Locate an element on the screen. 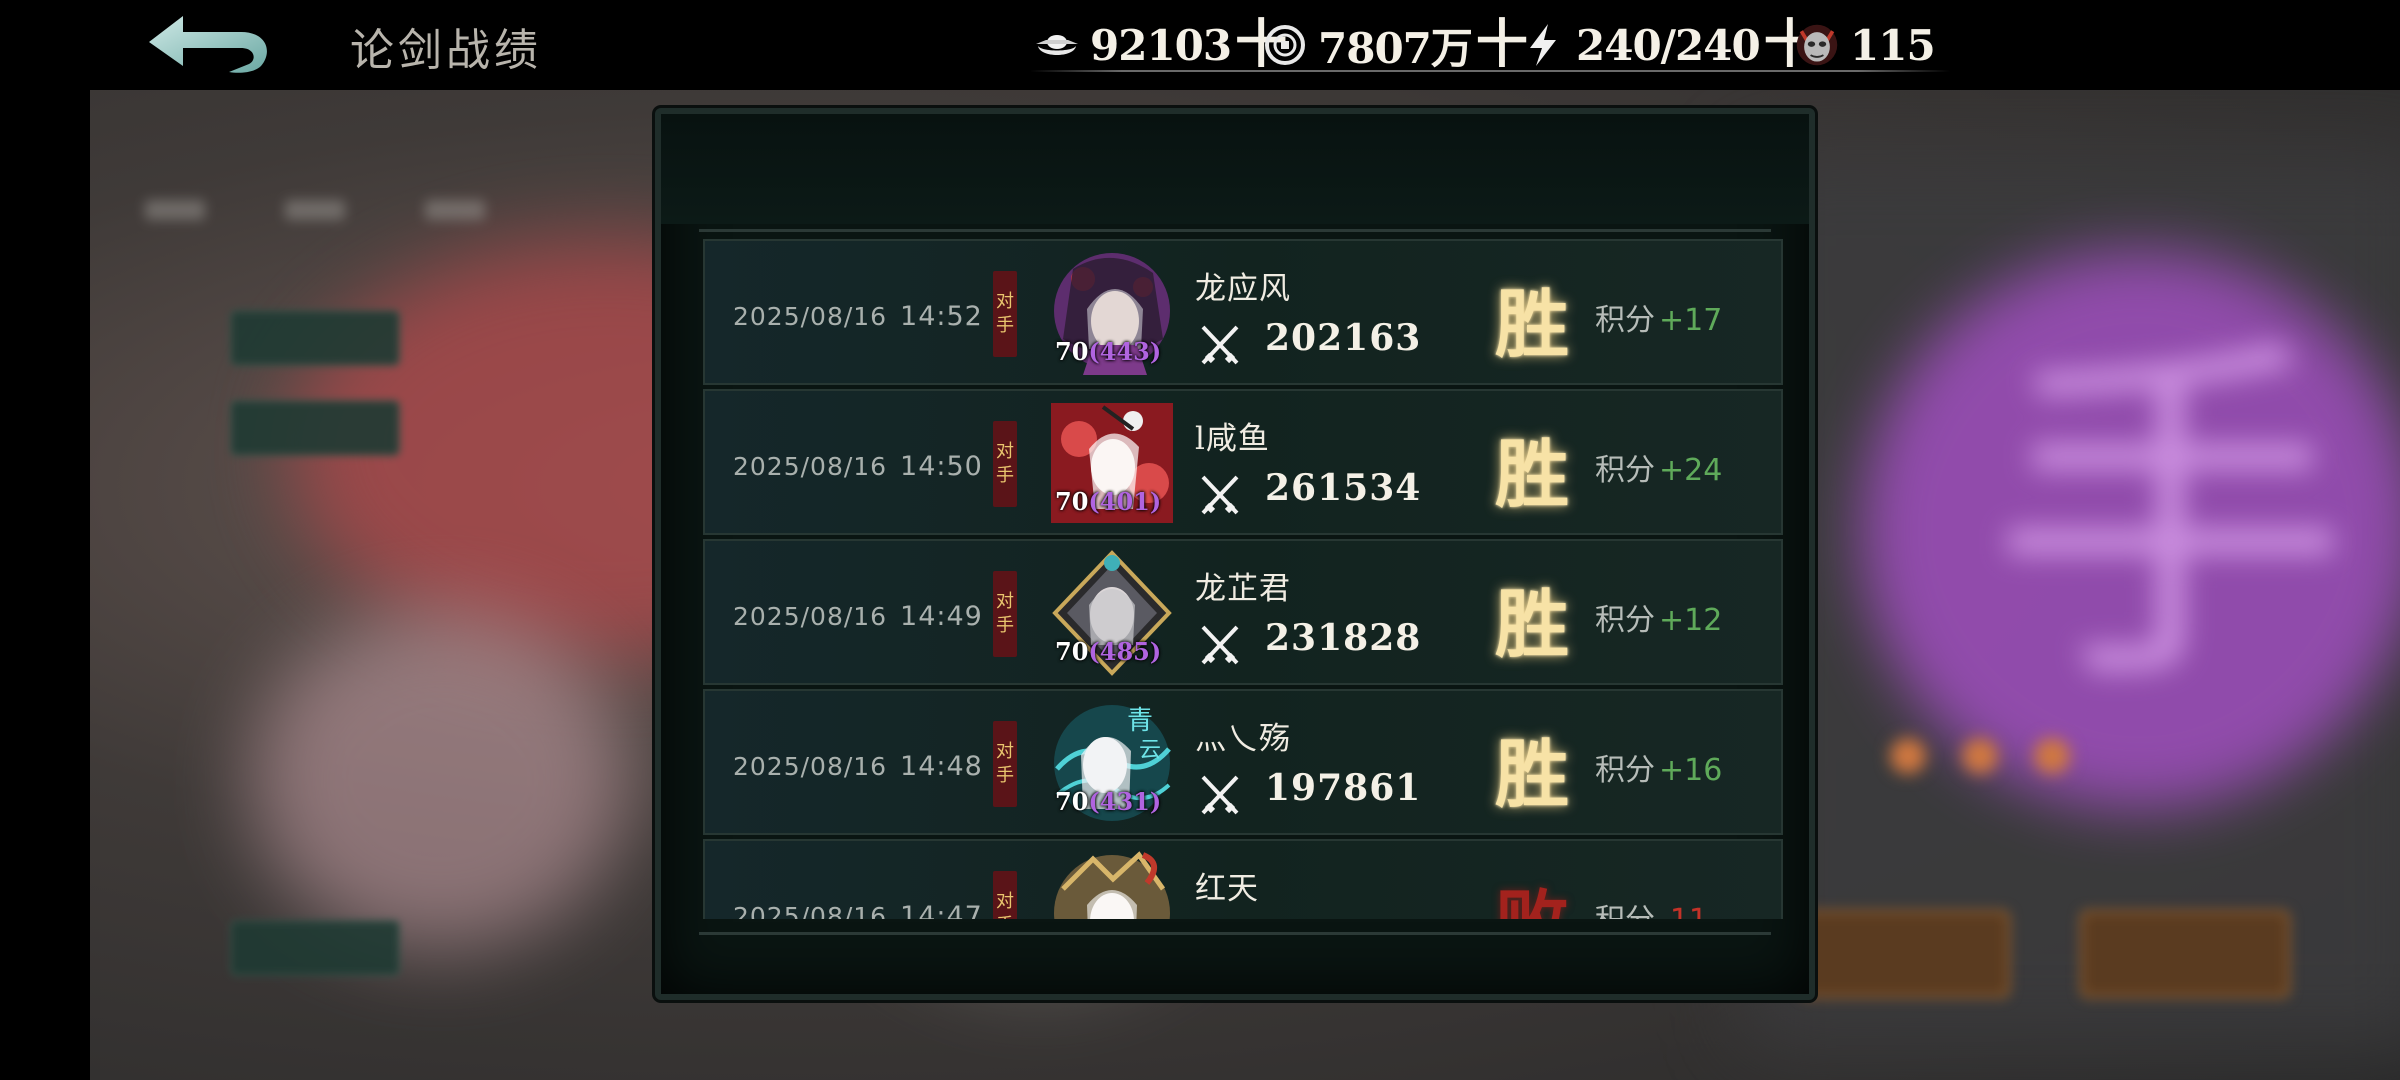 This screenshot has height=1080, width=2400. level-sub: (401) is located at coordinates (1125, 501).